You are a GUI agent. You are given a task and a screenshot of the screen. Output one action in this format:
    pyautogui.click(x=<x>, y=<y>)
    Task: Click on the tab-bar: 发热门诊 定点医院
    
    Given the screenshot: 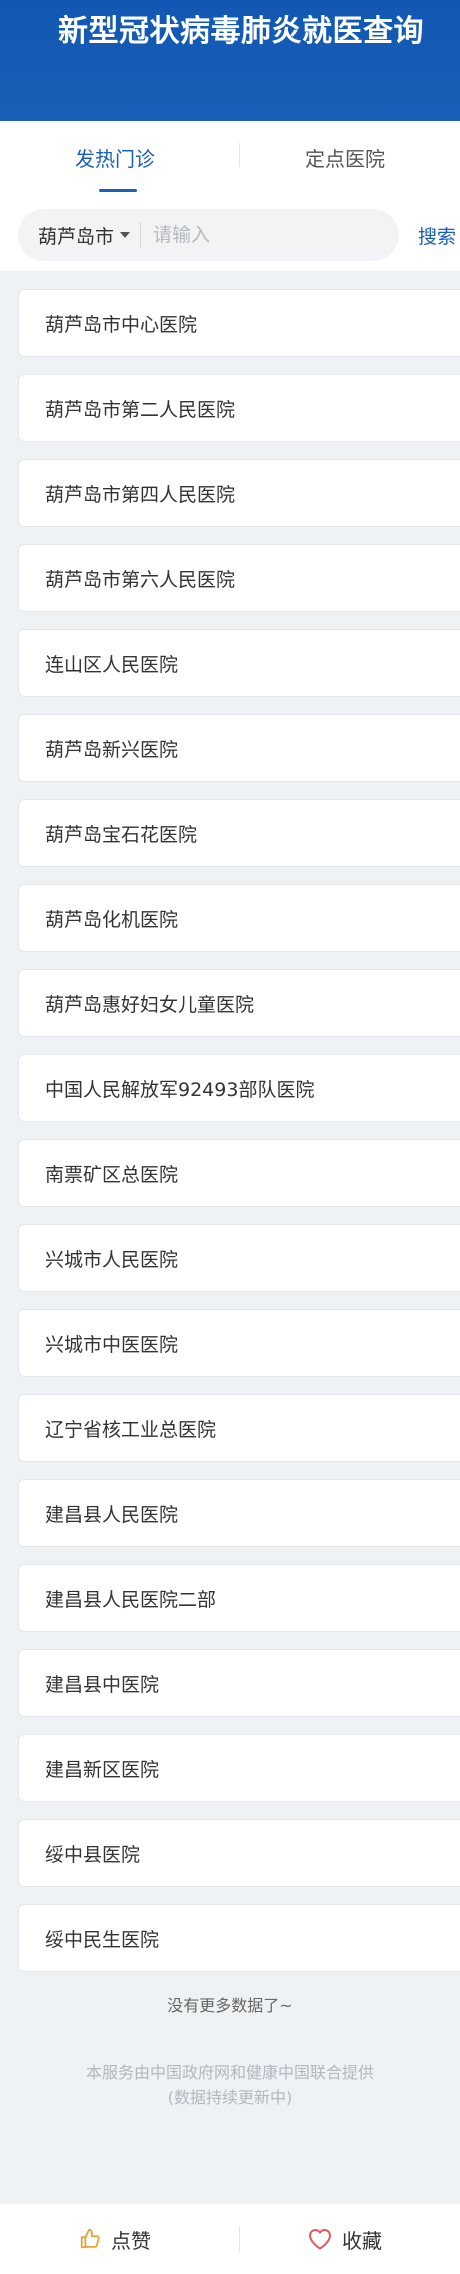 What is the action you would take?
    pyautogui.click(x=230, y=165)
    